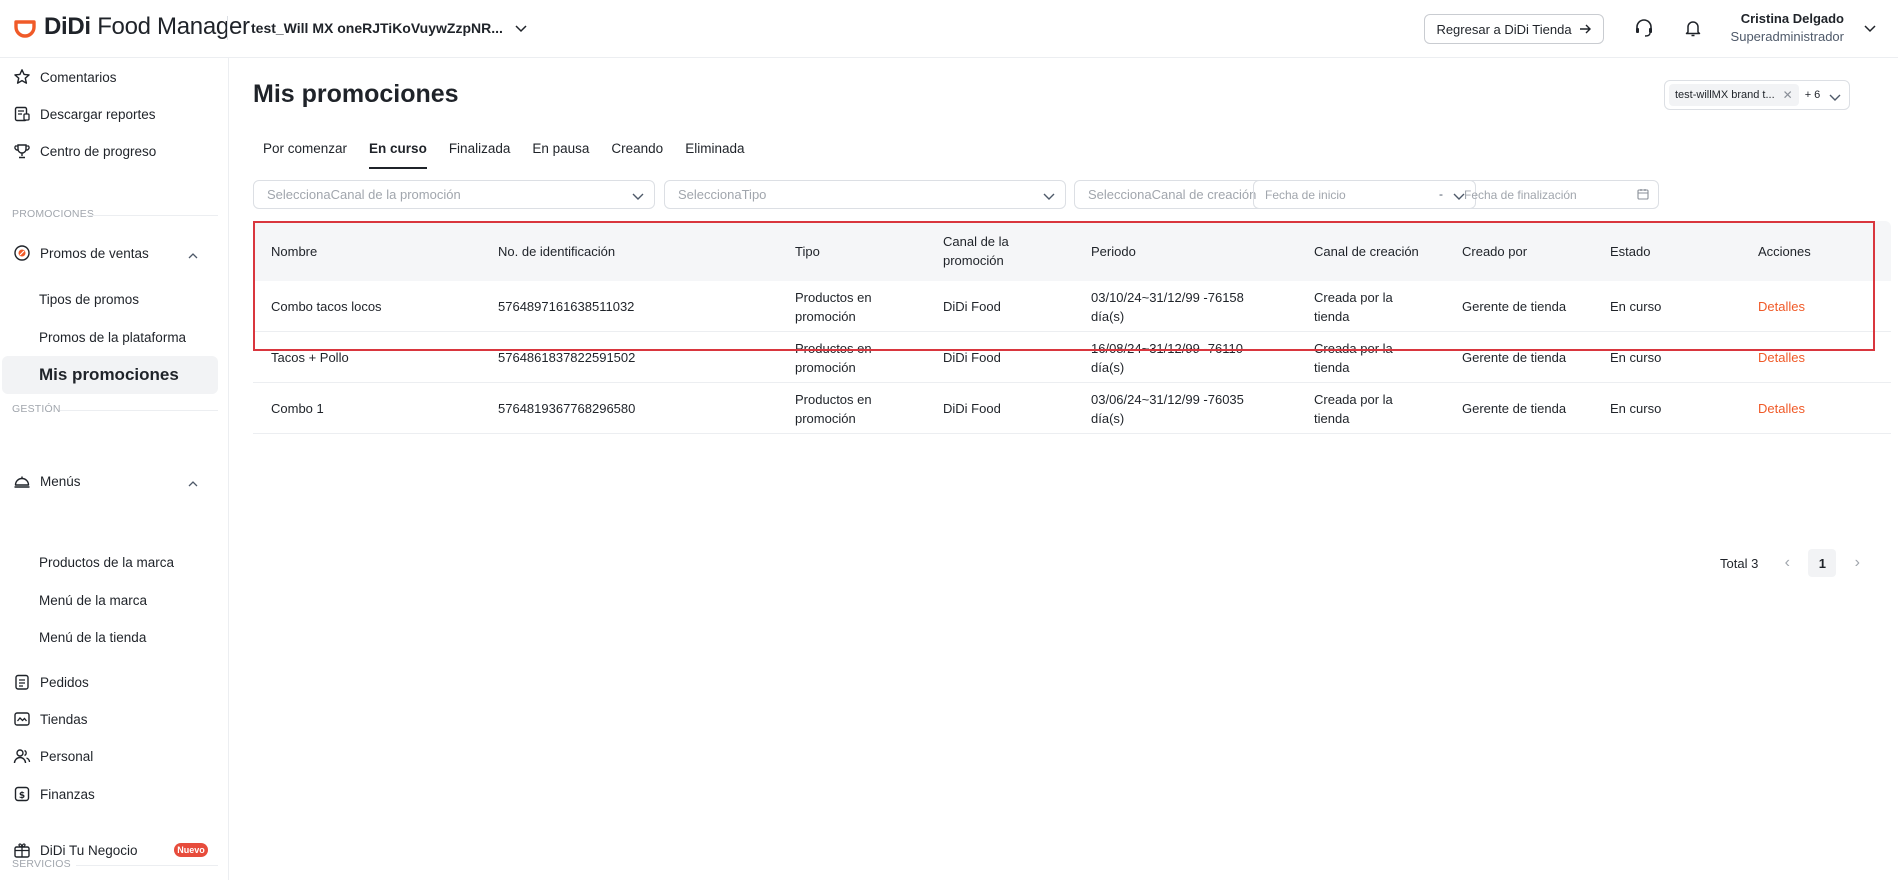  I want to click on sidebar-subitem-productos-marca: Productos de la marca, so click(106, 562).